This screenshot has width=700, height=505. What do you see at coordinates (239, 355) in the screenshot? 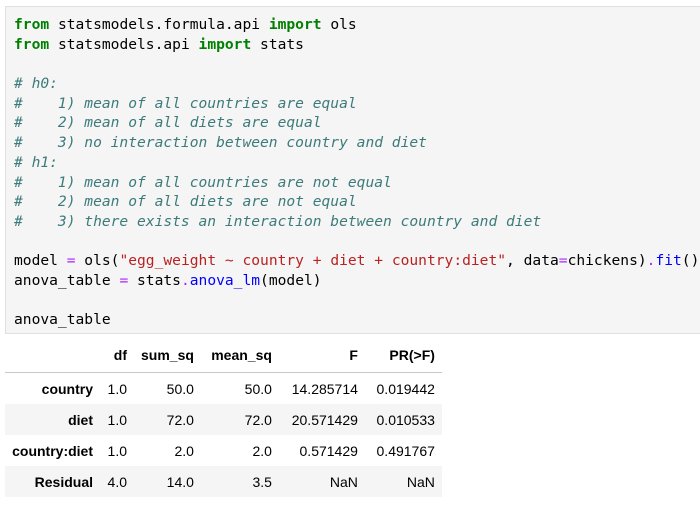
I see `column-header-mean-sq: mean_sq` at bounding box center [239, 355].